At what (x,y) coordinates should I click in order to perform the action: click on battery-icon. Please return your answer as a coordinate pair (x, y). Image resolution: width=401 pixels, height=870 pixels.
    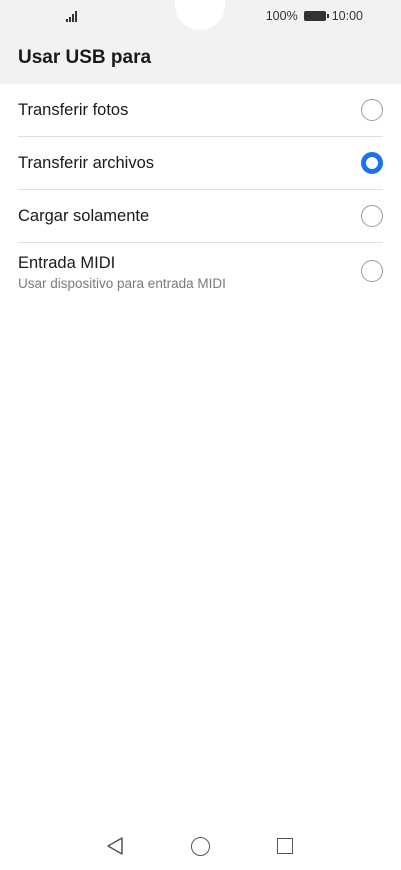
    Looking at the image, I should click on (316, 16).